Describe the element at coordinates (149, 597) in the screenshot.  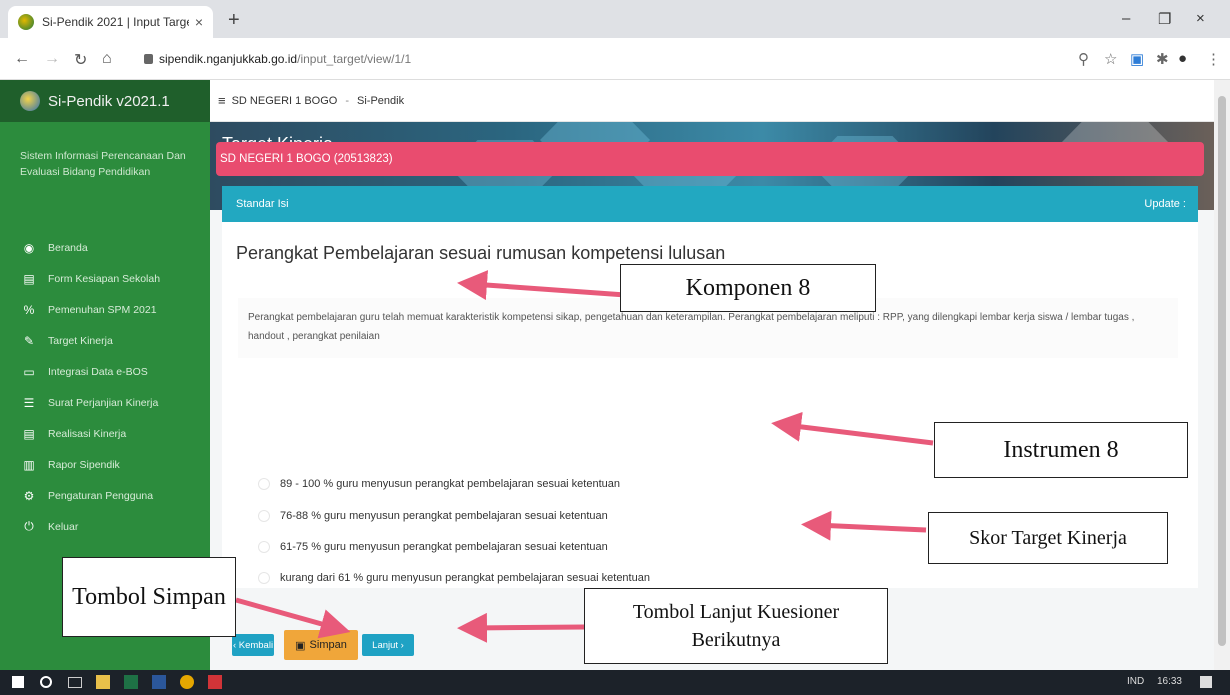
I see `callout-simpan: Tombol Simpan` at that location.